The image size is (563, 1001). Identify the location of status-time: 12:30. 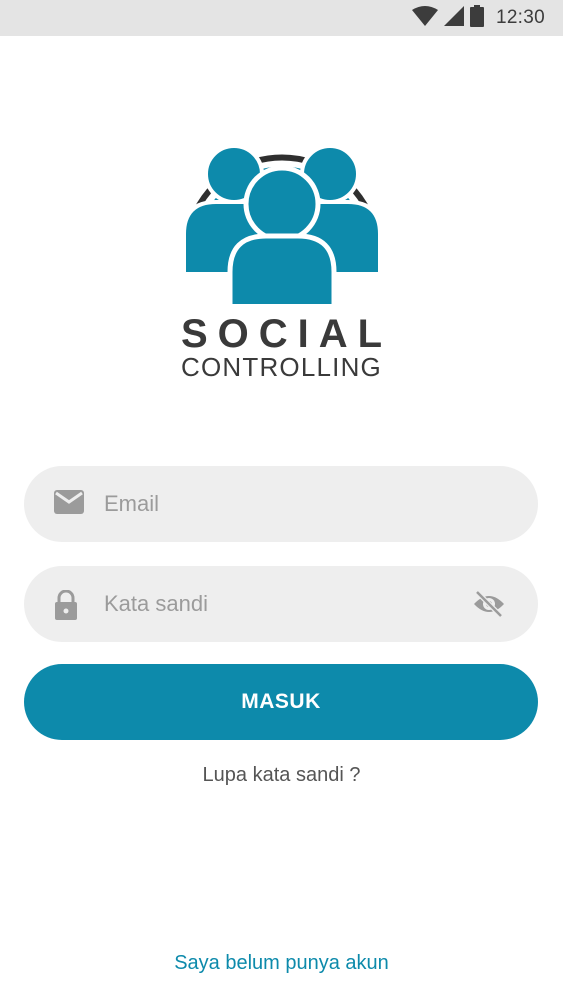
(520, 17).